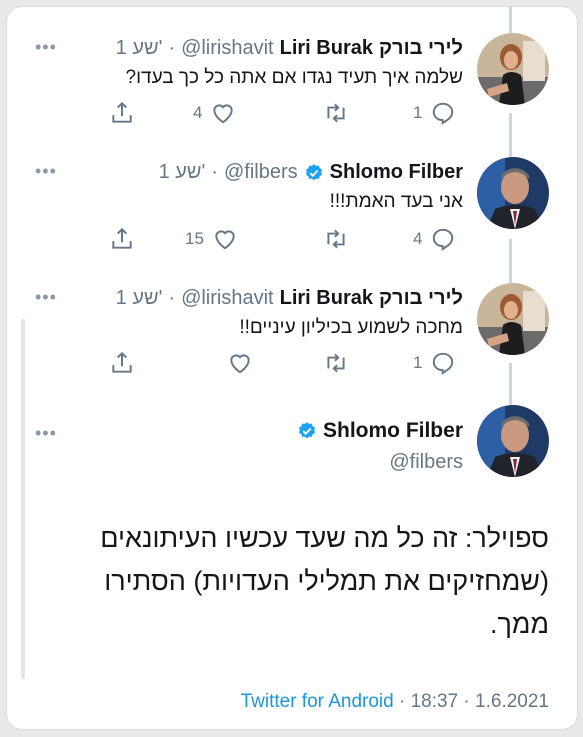  I want to click on like-button: 15, so click(211, 239).